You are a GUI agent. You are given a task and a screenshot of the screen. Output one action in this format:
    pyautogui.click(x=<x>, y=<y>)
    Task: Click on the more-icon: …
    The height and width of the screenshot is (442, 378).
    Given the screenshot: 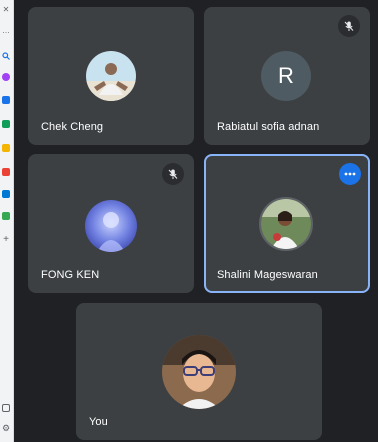 What is the action you would take?
    pyautogui.click(x=6, y=31)
    